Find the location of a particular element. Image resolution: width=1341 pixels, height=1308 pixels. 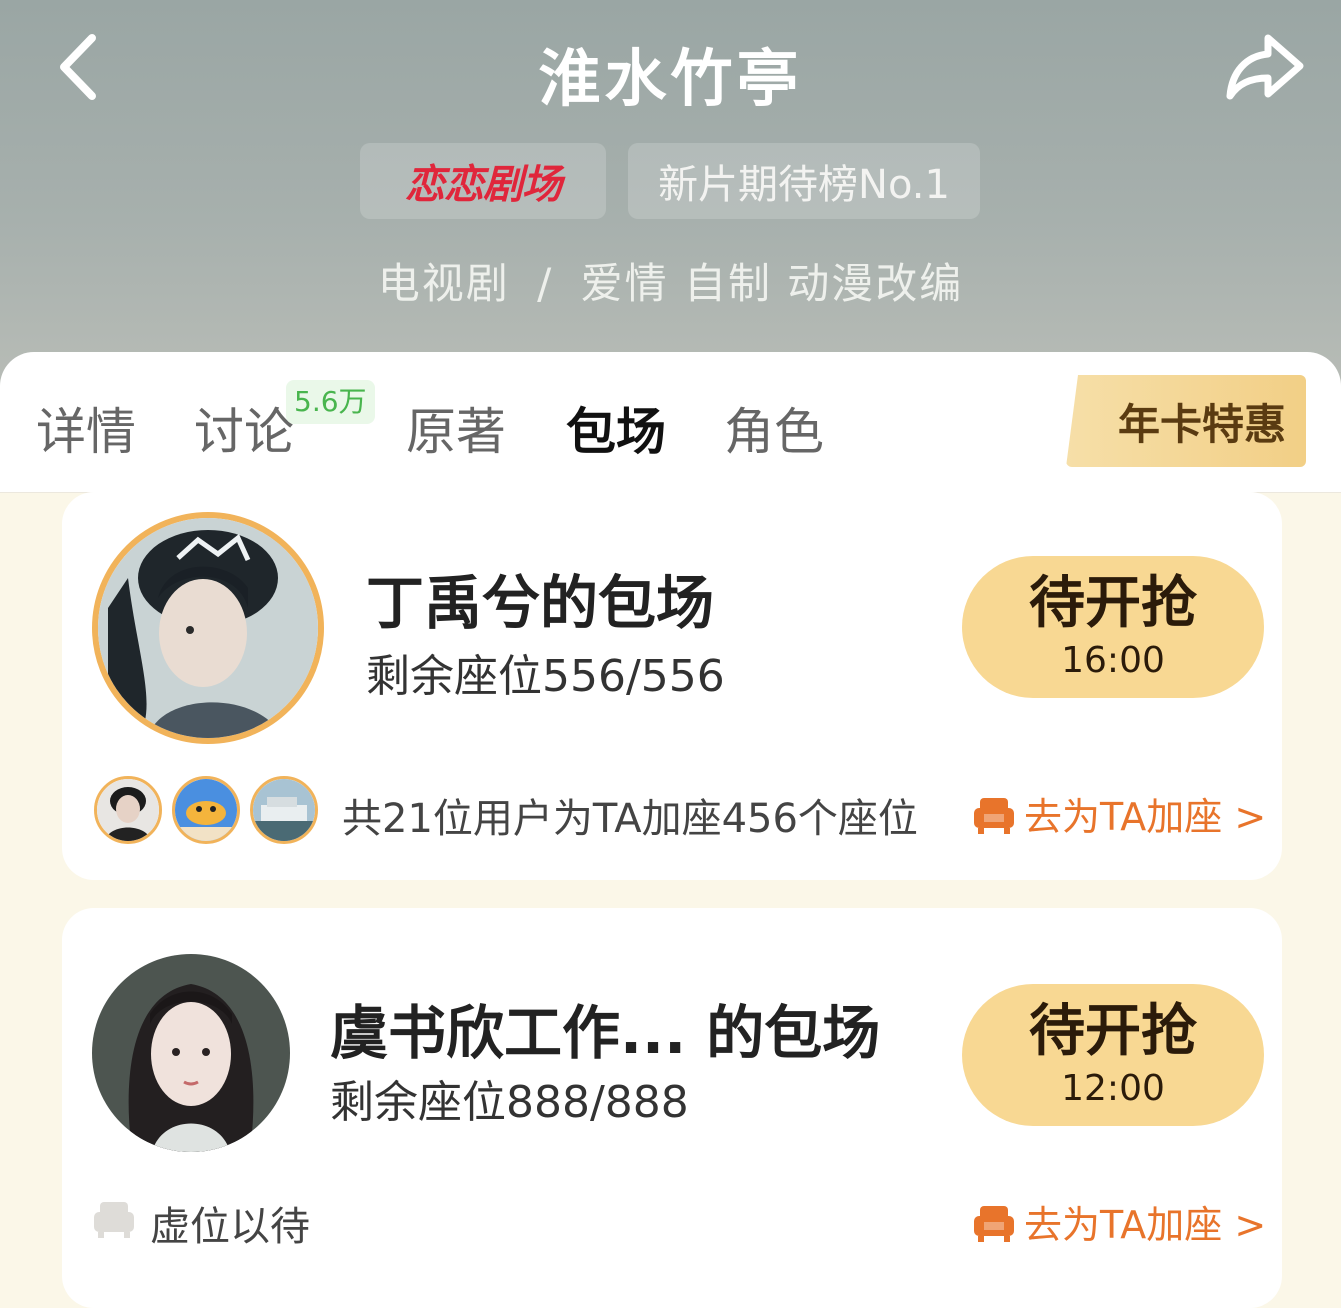

tab-discussion: 讨论 is located at coordinates (244, 428).